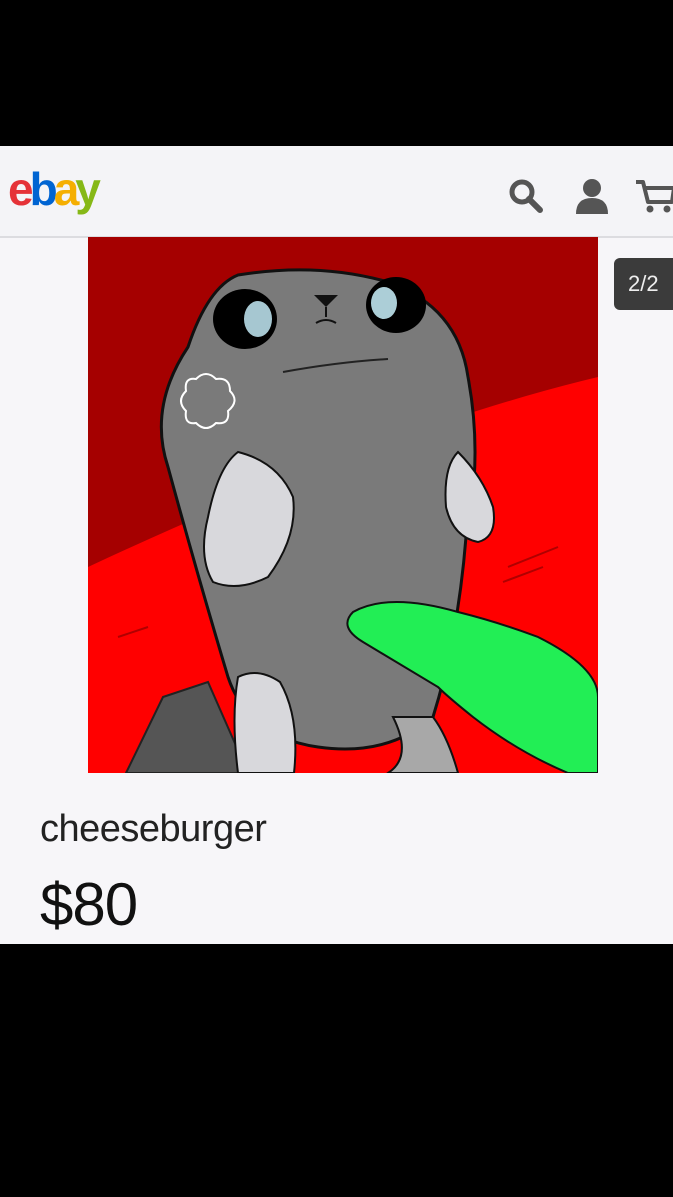 The width and height of the screenshot is (673, 1197). What do you see at coordinates (592, 196) in the screenshot?
I see `user-icon` at bounding box center [592, 196].